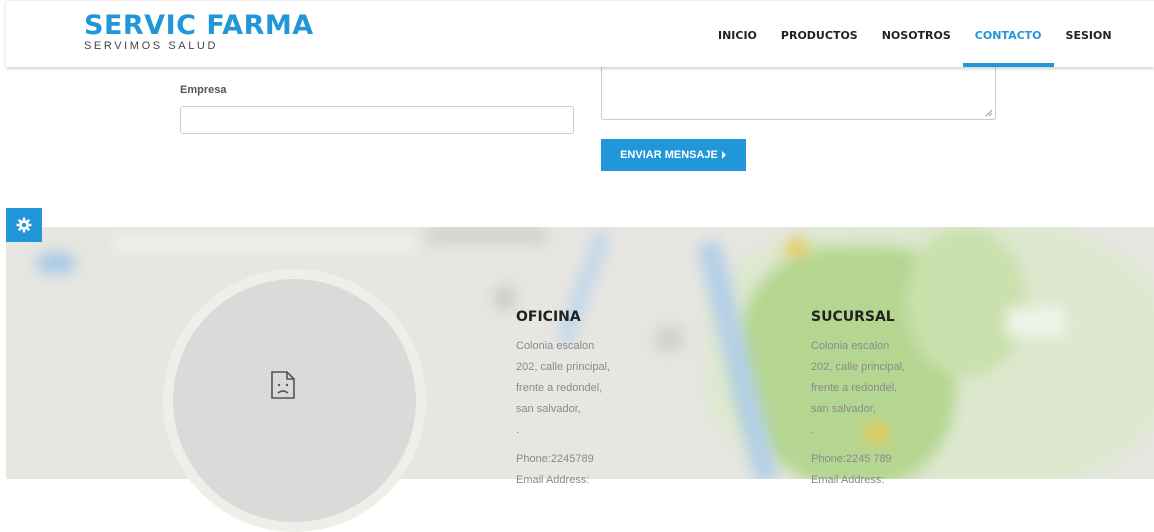 Image resolution: width=1154 pixels, height=532 pixels. Describe the element at coordinates (518, 430) in the screenshot. I see `office-address-line: .` at that location.